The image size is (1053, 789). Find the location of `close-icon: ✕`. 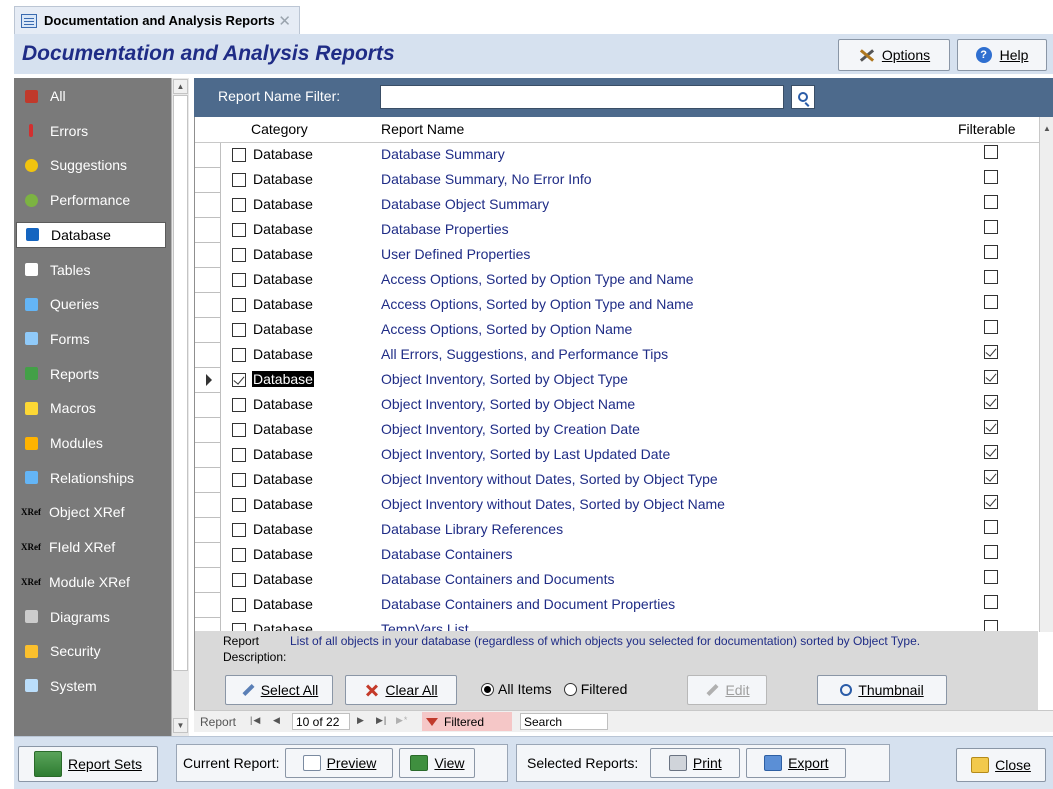

close-icon: ✕ is located at coordinates (284, 21).